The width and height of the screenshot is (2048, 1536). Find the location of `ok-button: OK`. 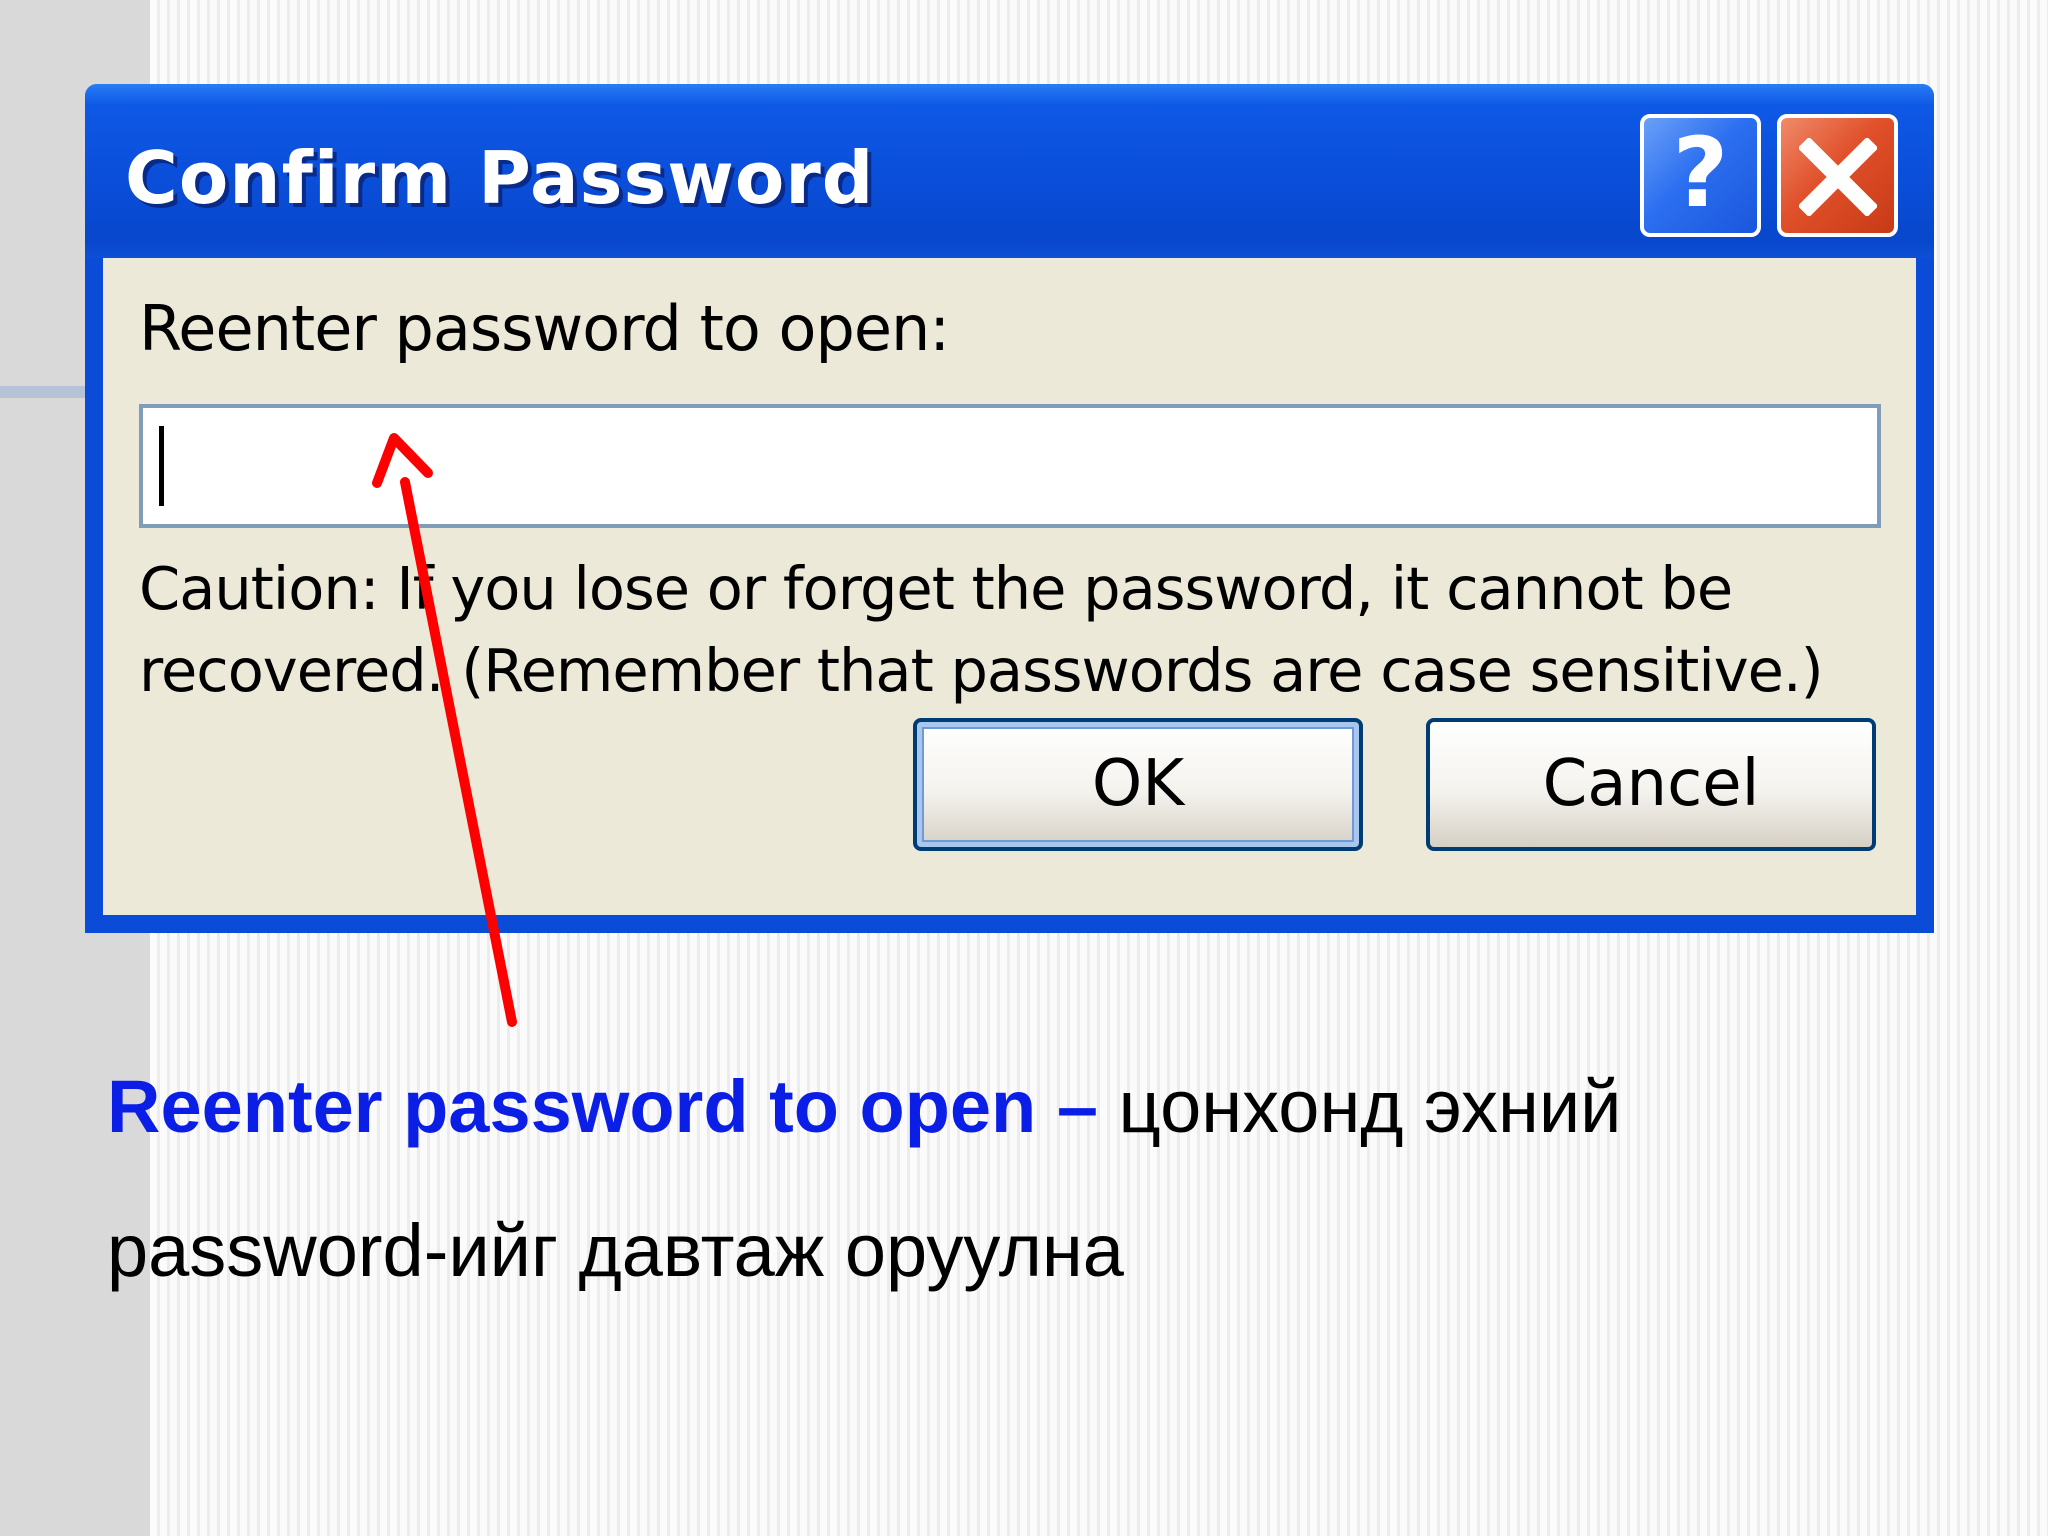

ok-button: OK is located at coordinates (1138, 784).